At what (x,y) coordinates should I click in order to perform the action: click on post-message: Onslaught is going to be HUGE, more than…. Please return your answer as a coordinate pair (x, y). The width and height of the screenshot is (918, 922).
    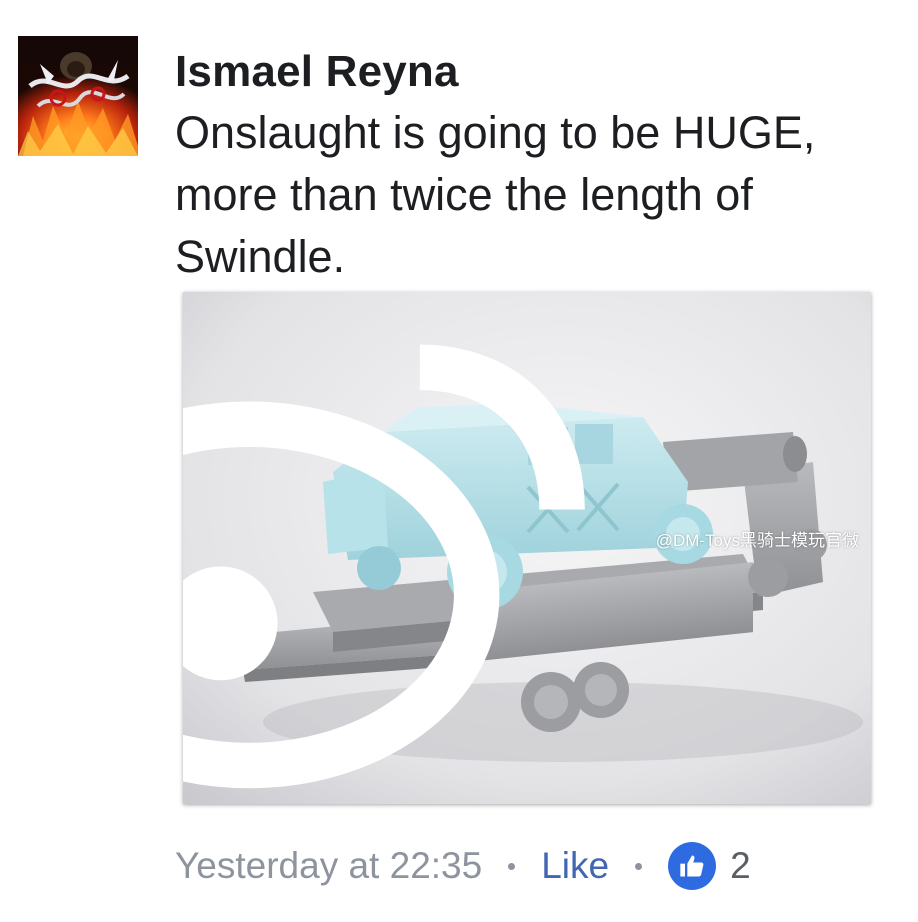
    Looking at the image, I should click on (495, 194).